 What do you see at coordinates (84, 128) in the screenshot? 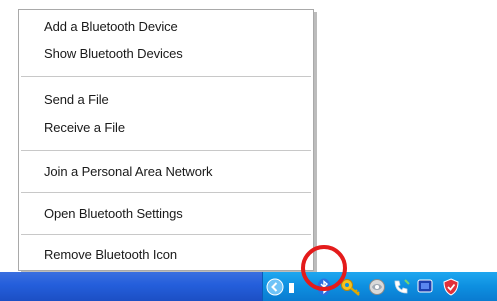
I see `menu-item-receive-file: Receive a File` at bounding box center [84, 128].